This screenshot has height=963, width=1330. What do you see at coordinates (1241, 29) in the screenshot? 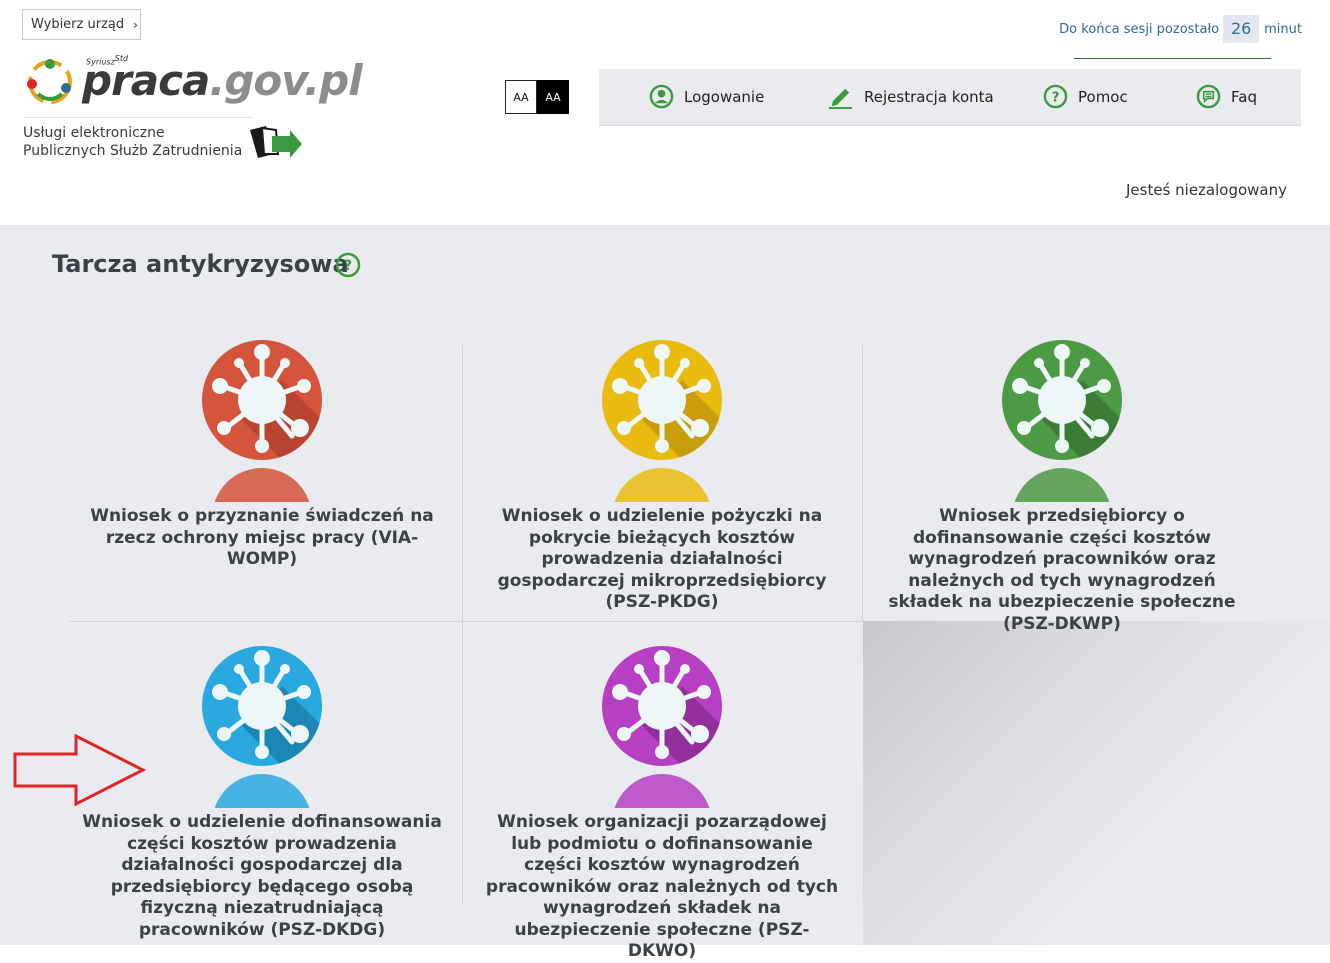
I see `session-minutes: 26` at bounding box center [1241, 29].